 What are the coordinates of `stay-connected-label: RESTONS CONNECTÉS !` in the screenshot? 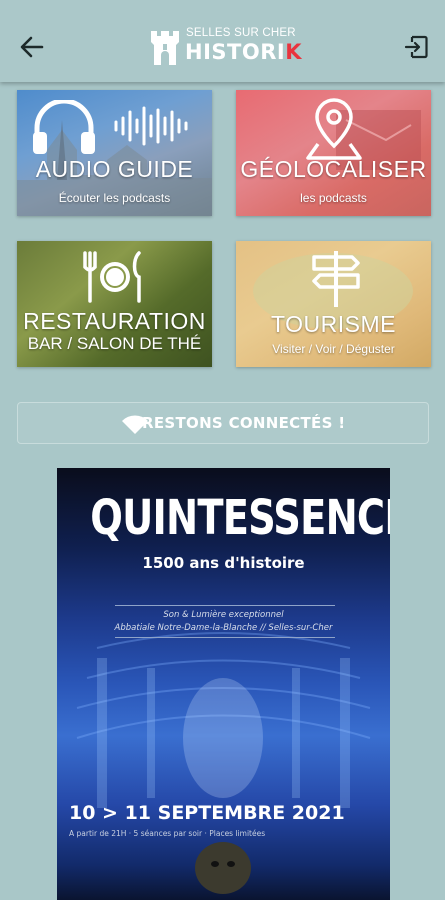 It's located at (244, 423).